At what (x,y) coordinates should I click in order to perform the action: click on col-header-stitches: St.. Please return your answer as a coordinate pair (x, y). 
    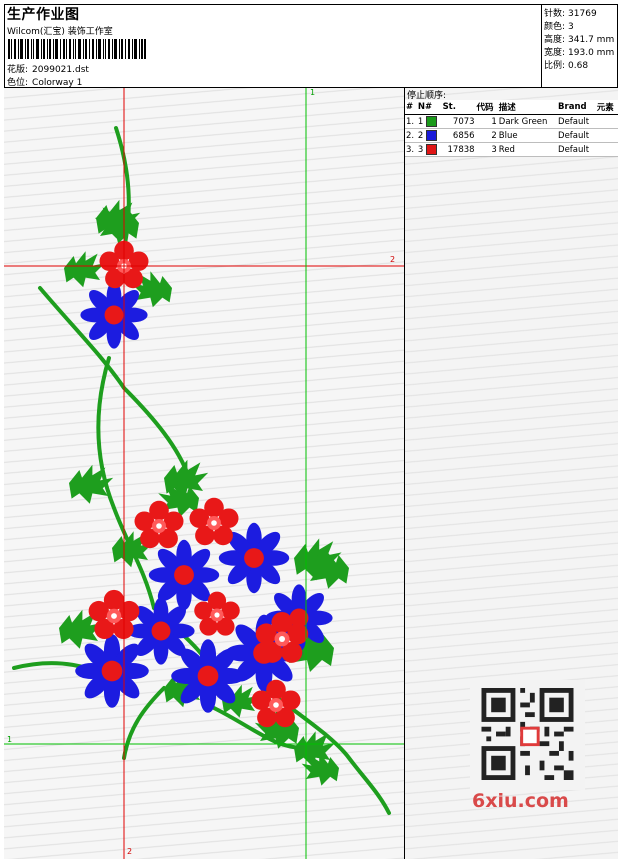
    Looking at the image, I should click on (458, 107).